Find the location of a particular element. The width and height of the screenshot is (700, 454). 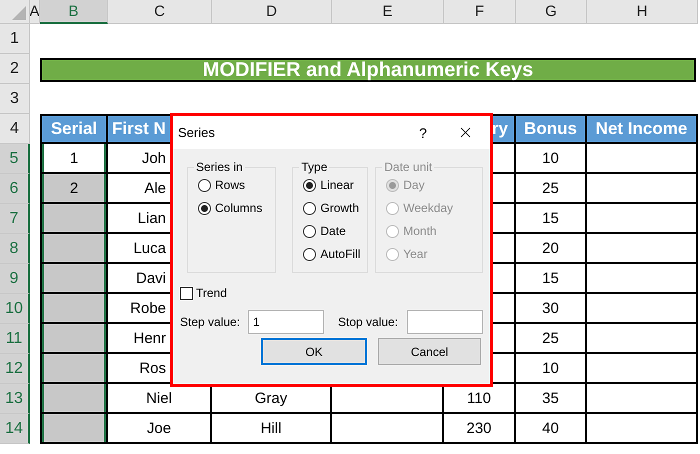

row-header: 9 is located at coordinates (15, 279).